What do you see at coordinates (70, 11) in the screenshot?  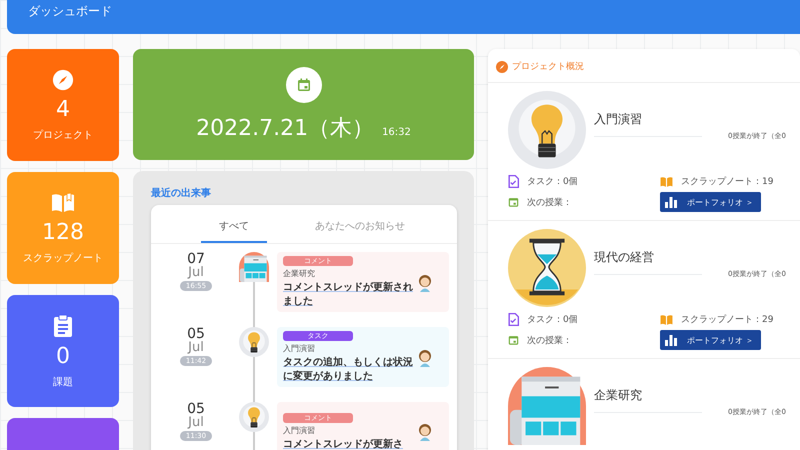 I see `page-title: ダッシュボード` at bounding box center [70, 11].